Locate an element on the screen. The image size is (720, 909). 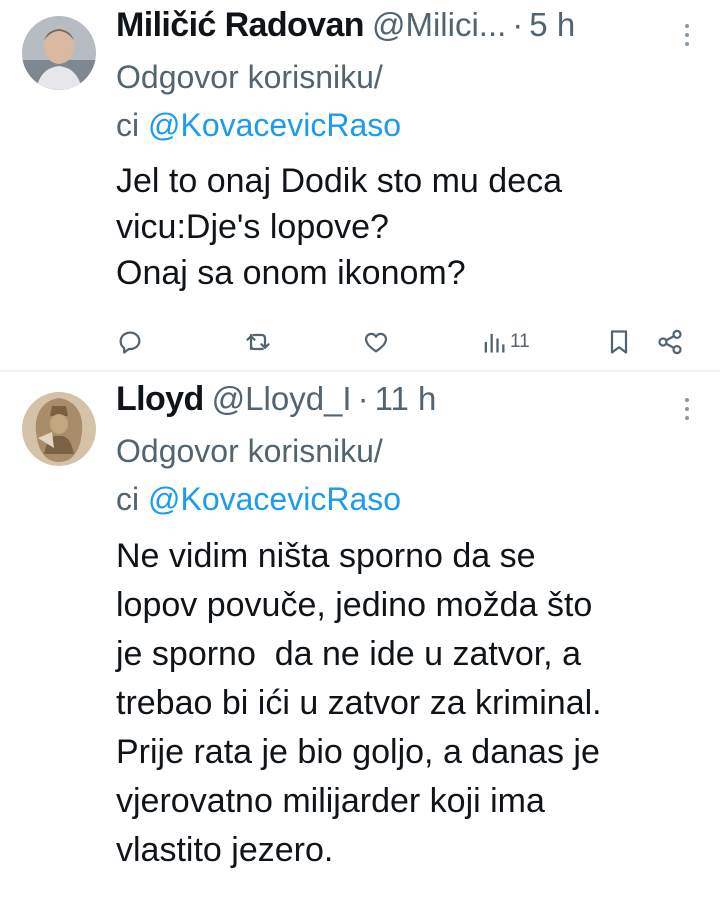
reply-button is located at coordinates (130, 342).